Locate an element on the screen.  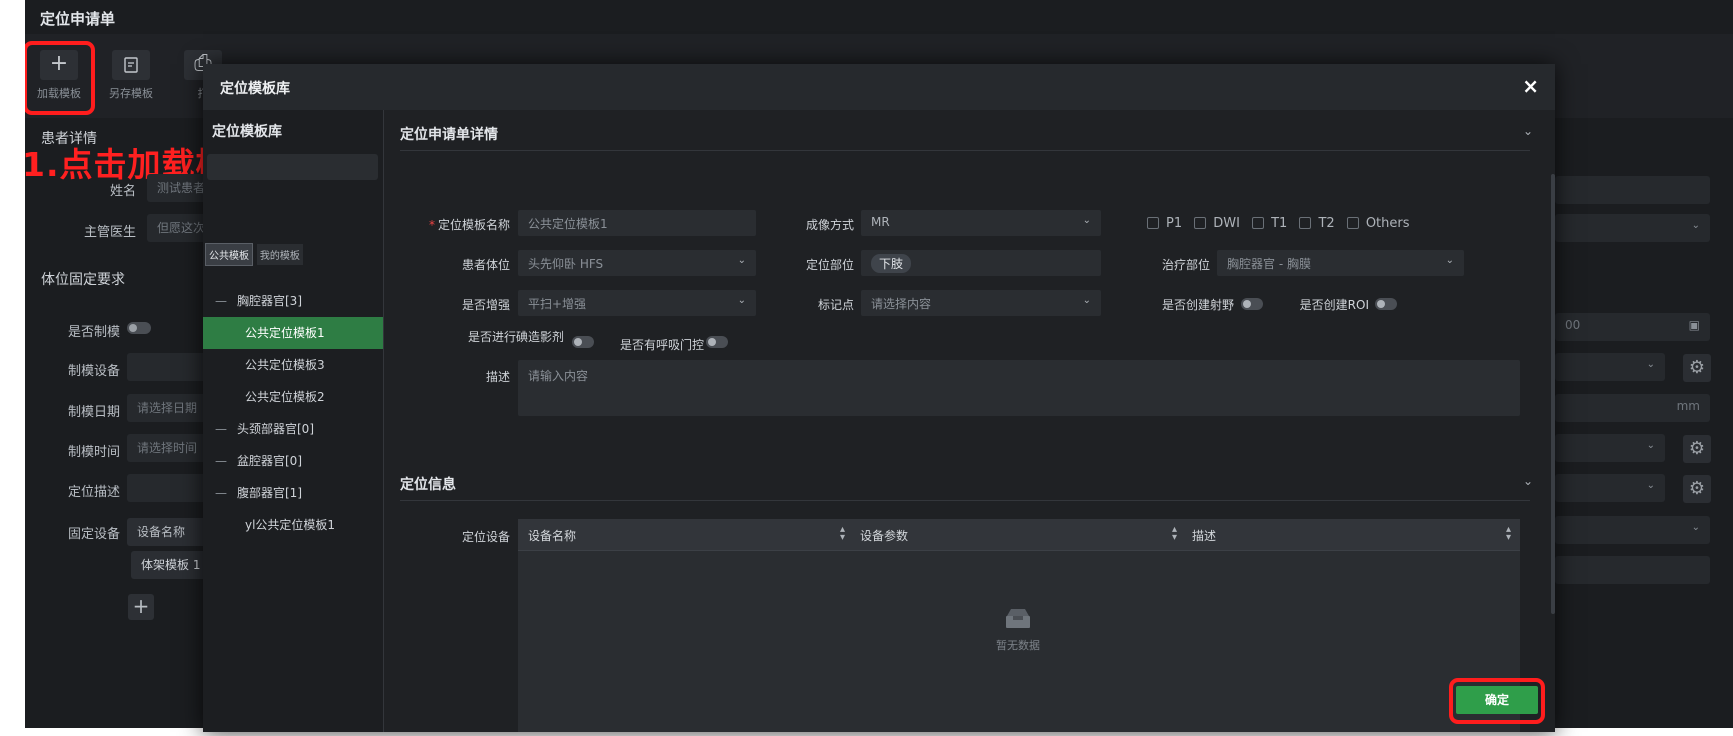
contrast-label: 是否进行碘造影剂 is located at coordinates (515, 337).